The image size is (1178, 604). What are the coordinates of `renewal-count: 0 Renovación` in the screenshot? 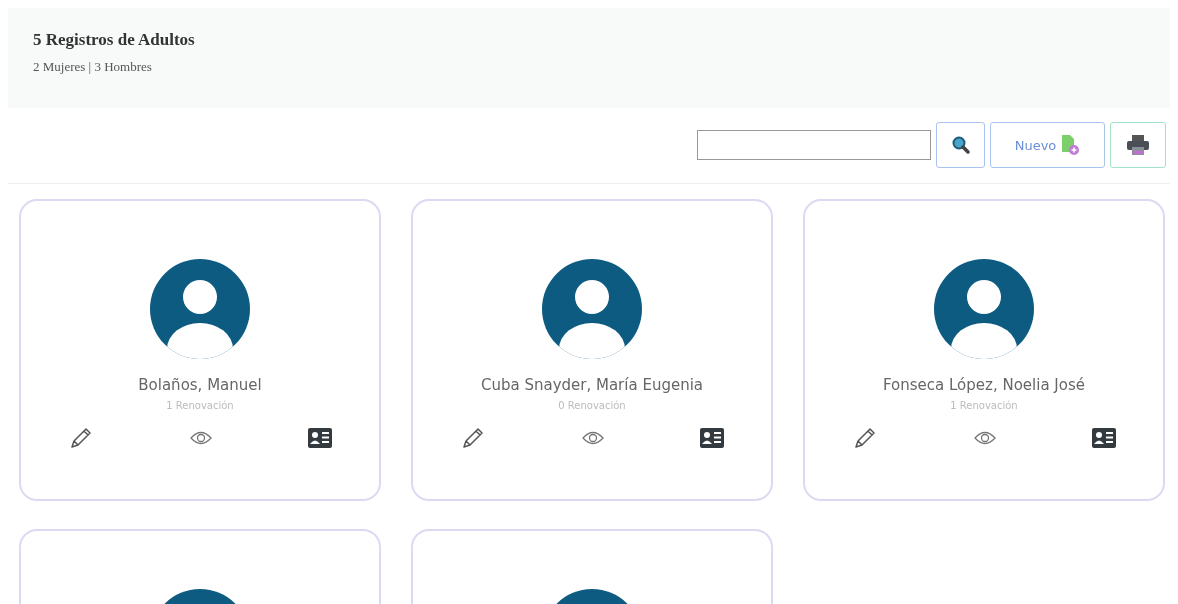 It's located at (592, 405).